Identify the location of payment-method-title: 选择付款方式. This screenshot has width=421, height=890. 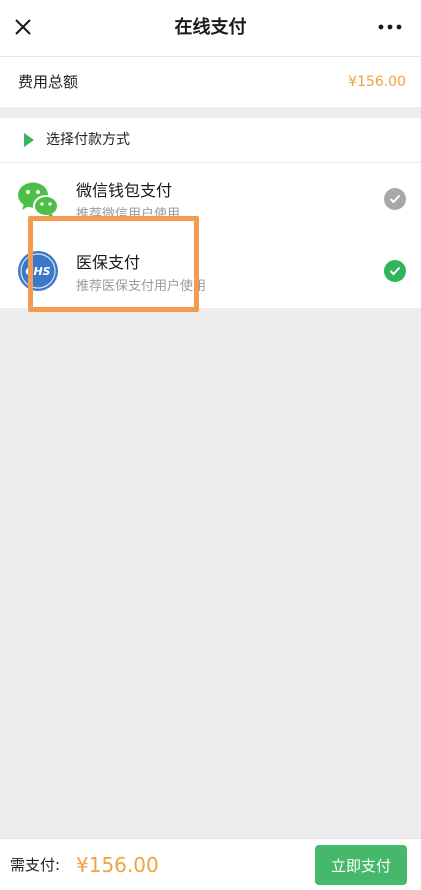
(88, 140).